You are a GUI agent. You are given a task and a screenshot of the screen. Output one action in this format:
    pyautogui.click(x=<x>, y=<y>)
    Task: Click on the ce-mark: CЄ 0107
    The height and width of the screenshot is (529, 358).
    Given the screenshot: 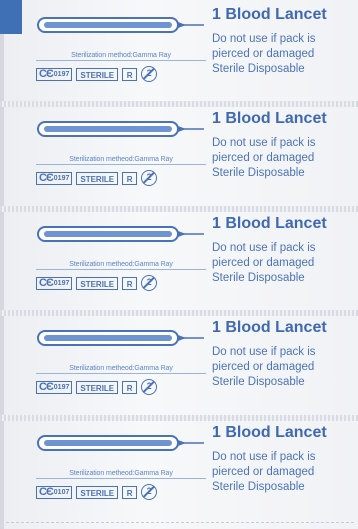 What is the action you would take?
    pyautogui.click(x=54, y=492)
    